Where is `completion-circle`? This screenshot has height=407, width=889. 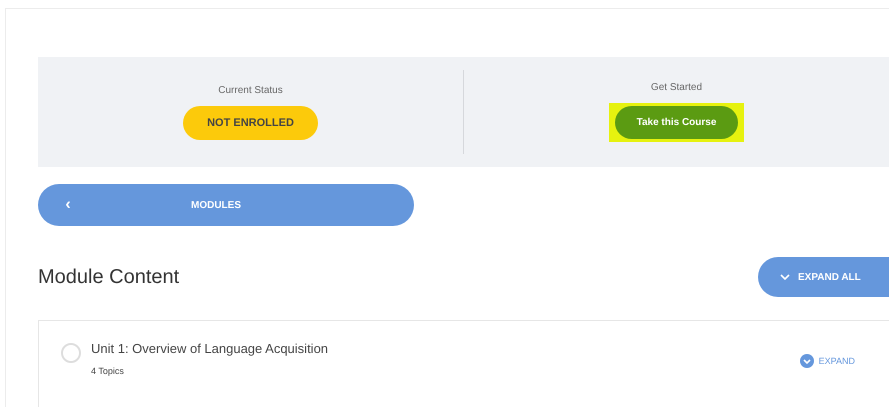
completion-circle is located at coordinates (71, 353).